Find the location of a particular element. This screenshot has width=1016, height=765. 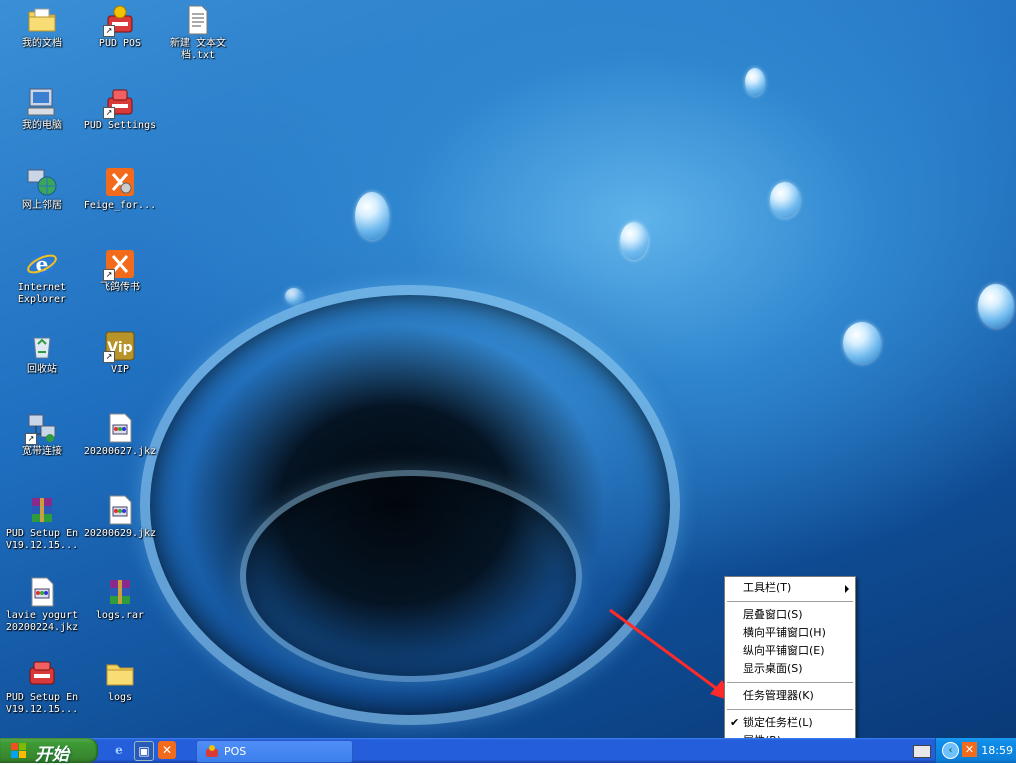

desktop-icon-internet-explorer: e Internet Explorer is located at coordinates (42, 277).